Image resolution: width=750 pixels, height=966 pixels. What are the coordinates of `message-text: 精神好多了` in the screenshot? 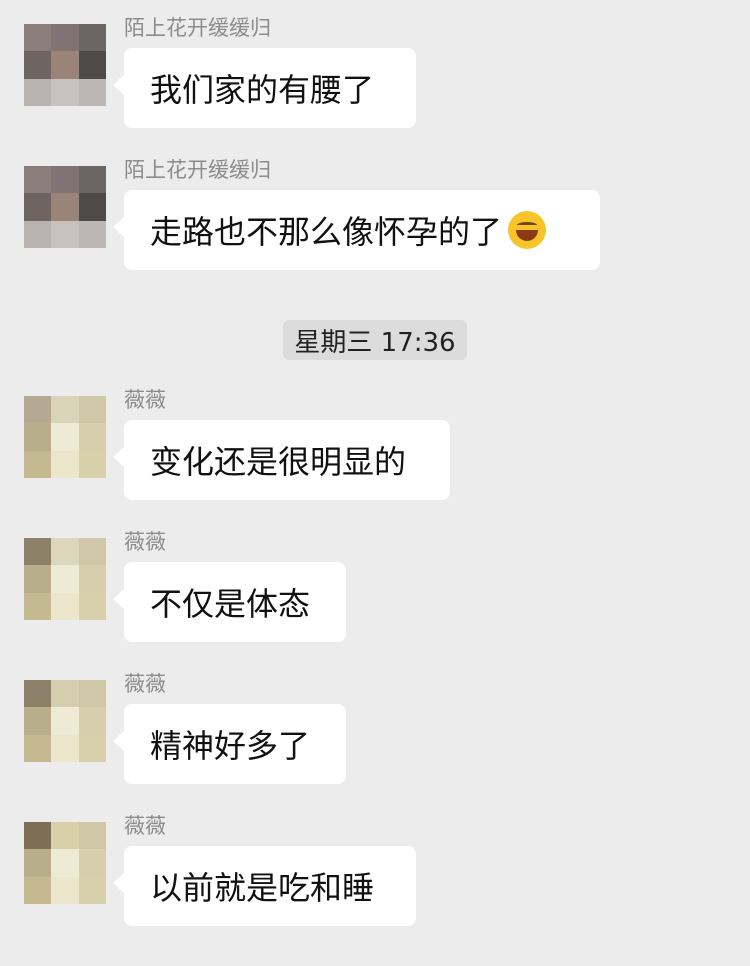 It's located at (230, 746).